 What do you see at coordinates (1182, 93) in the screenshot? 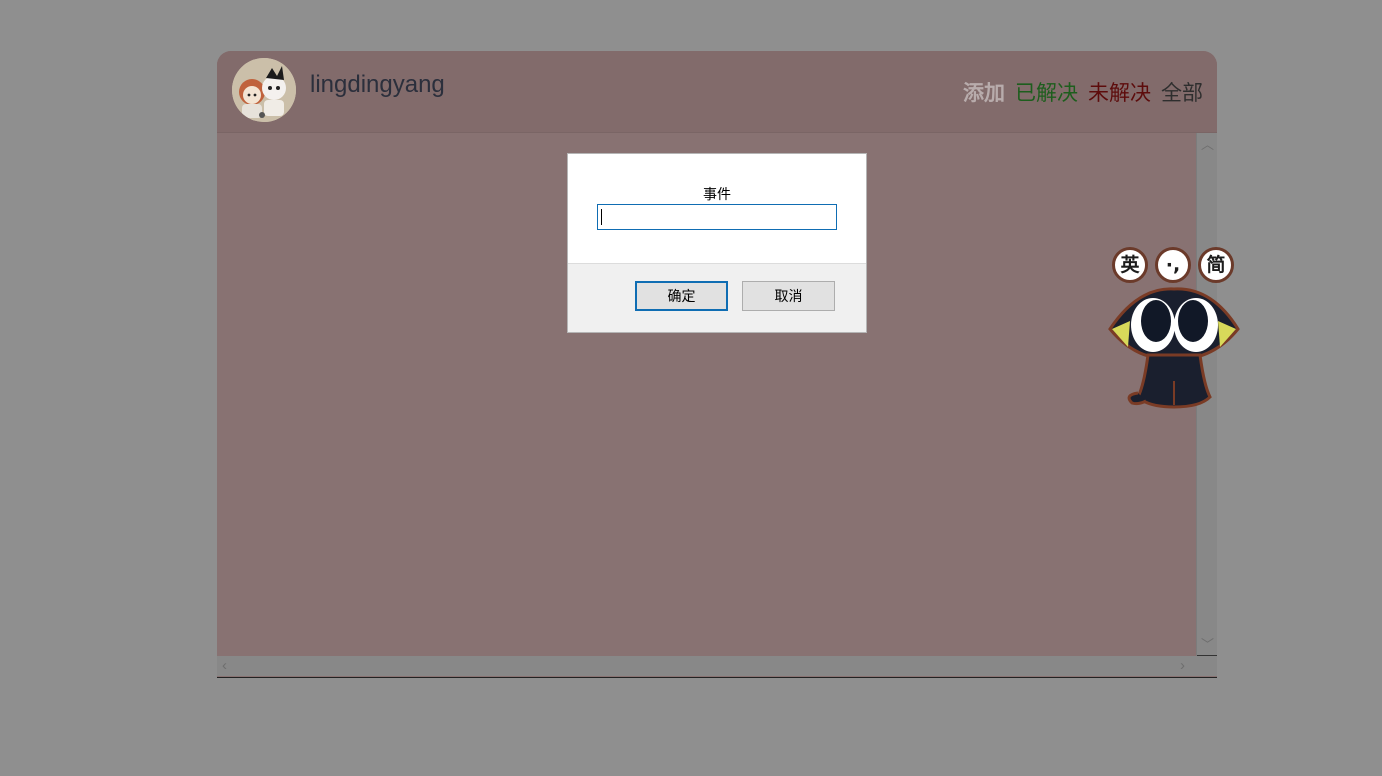
I see `nav-all-link: 全部` at bounding box center [1182, 93].